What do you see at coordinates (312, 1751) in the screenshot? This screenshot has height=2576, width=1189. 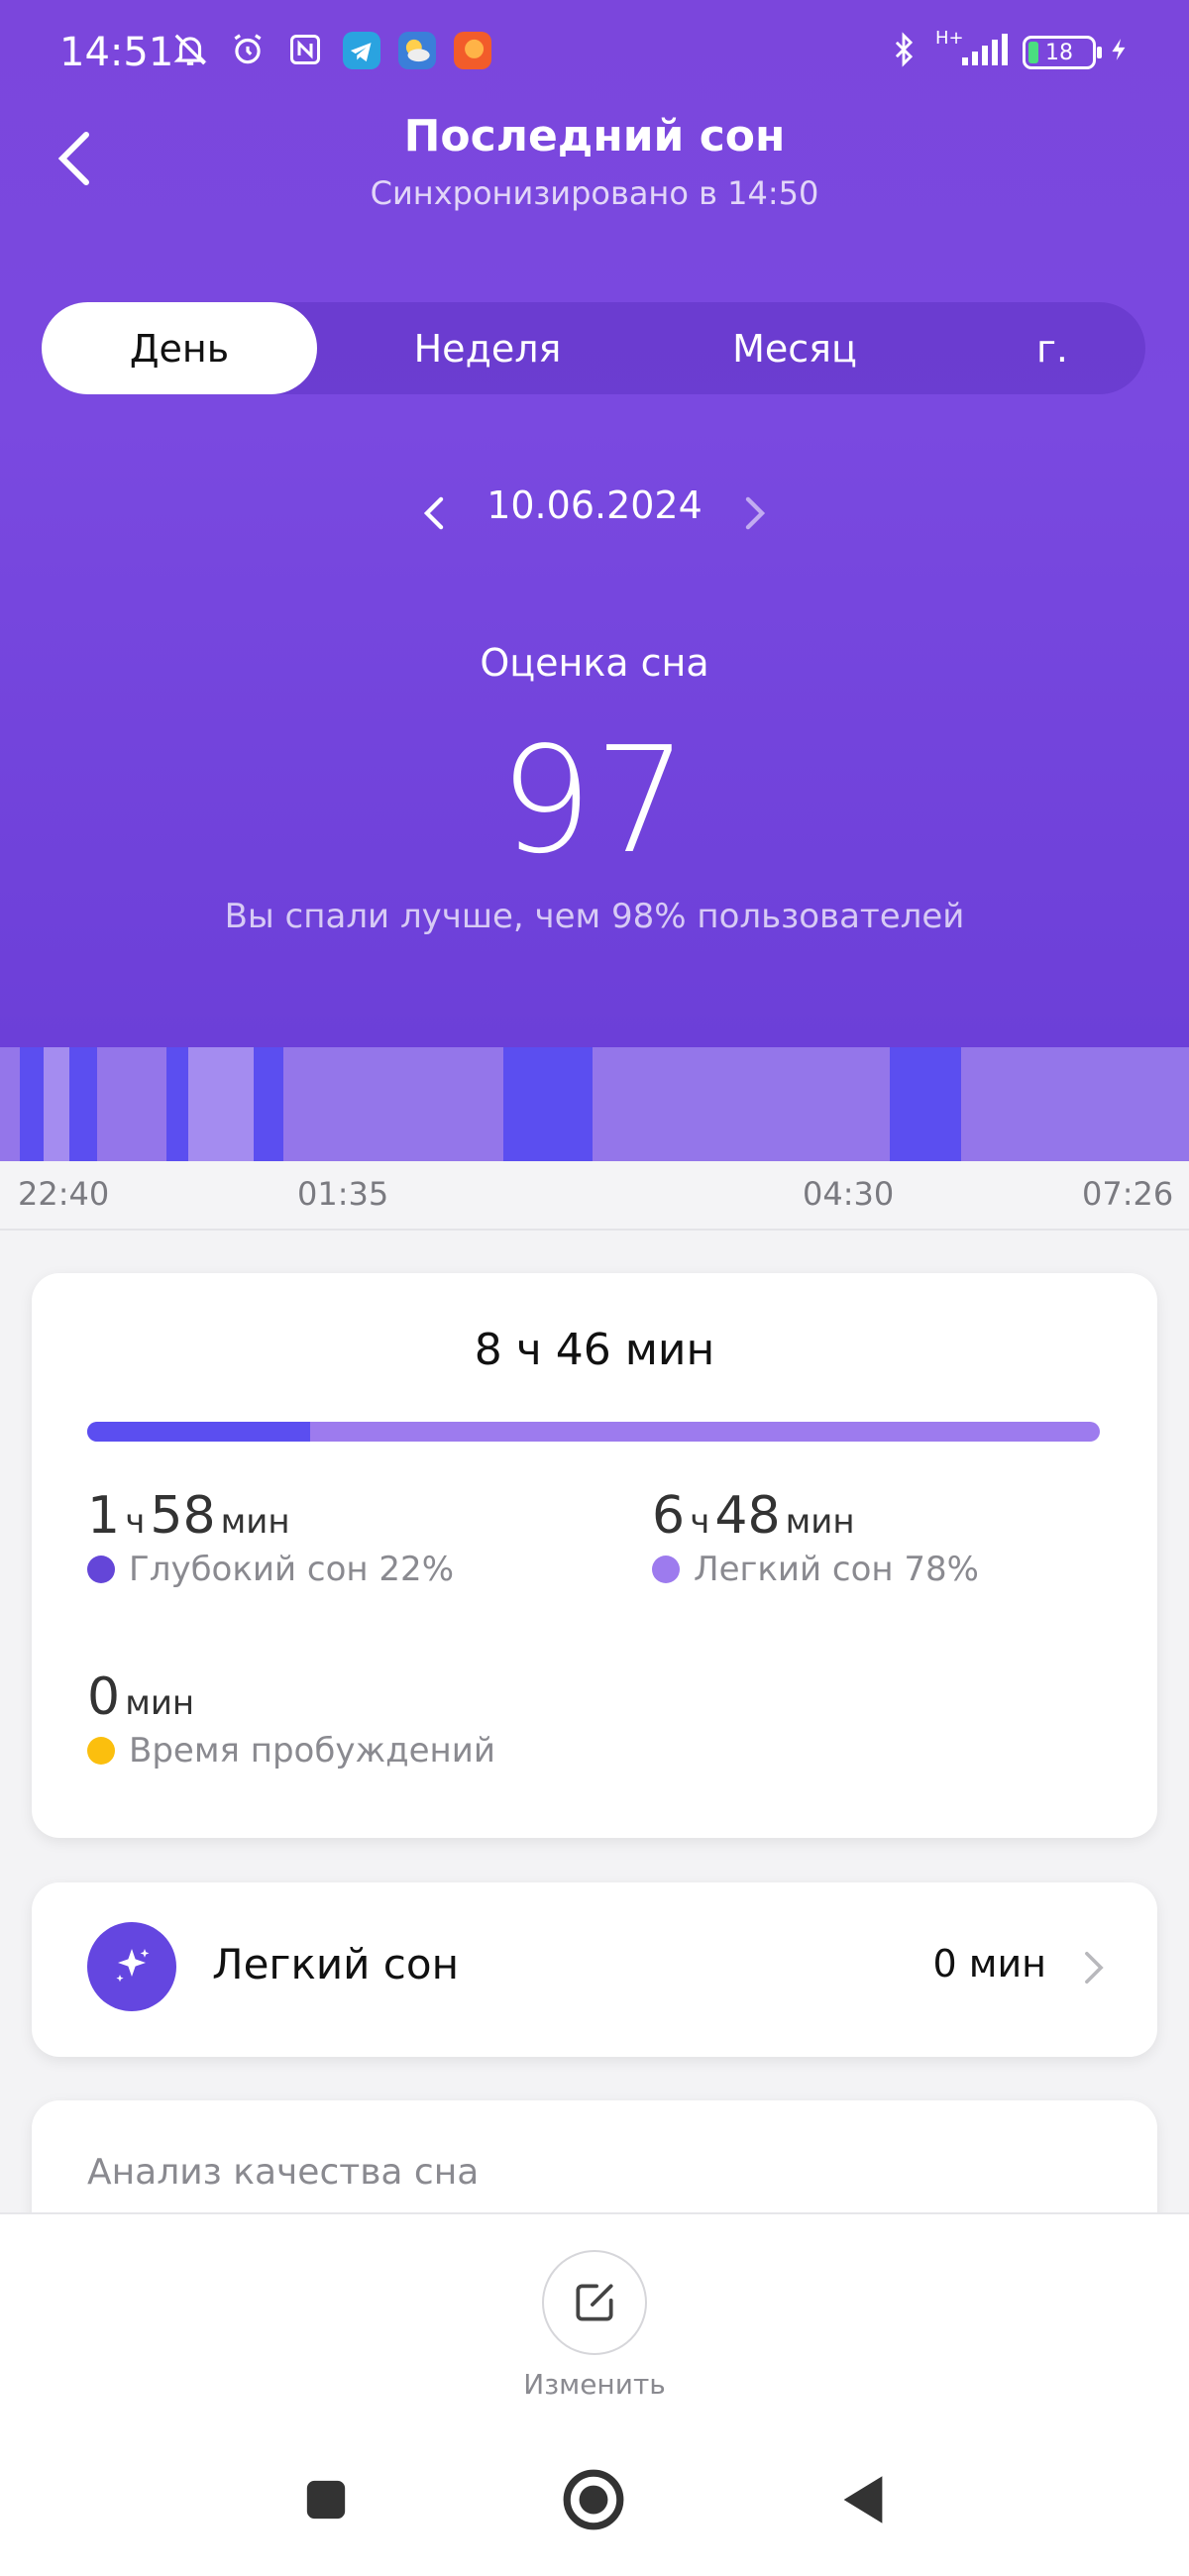 I see `awake-label: Время пробуждений` at bounding box center [312, 1751].